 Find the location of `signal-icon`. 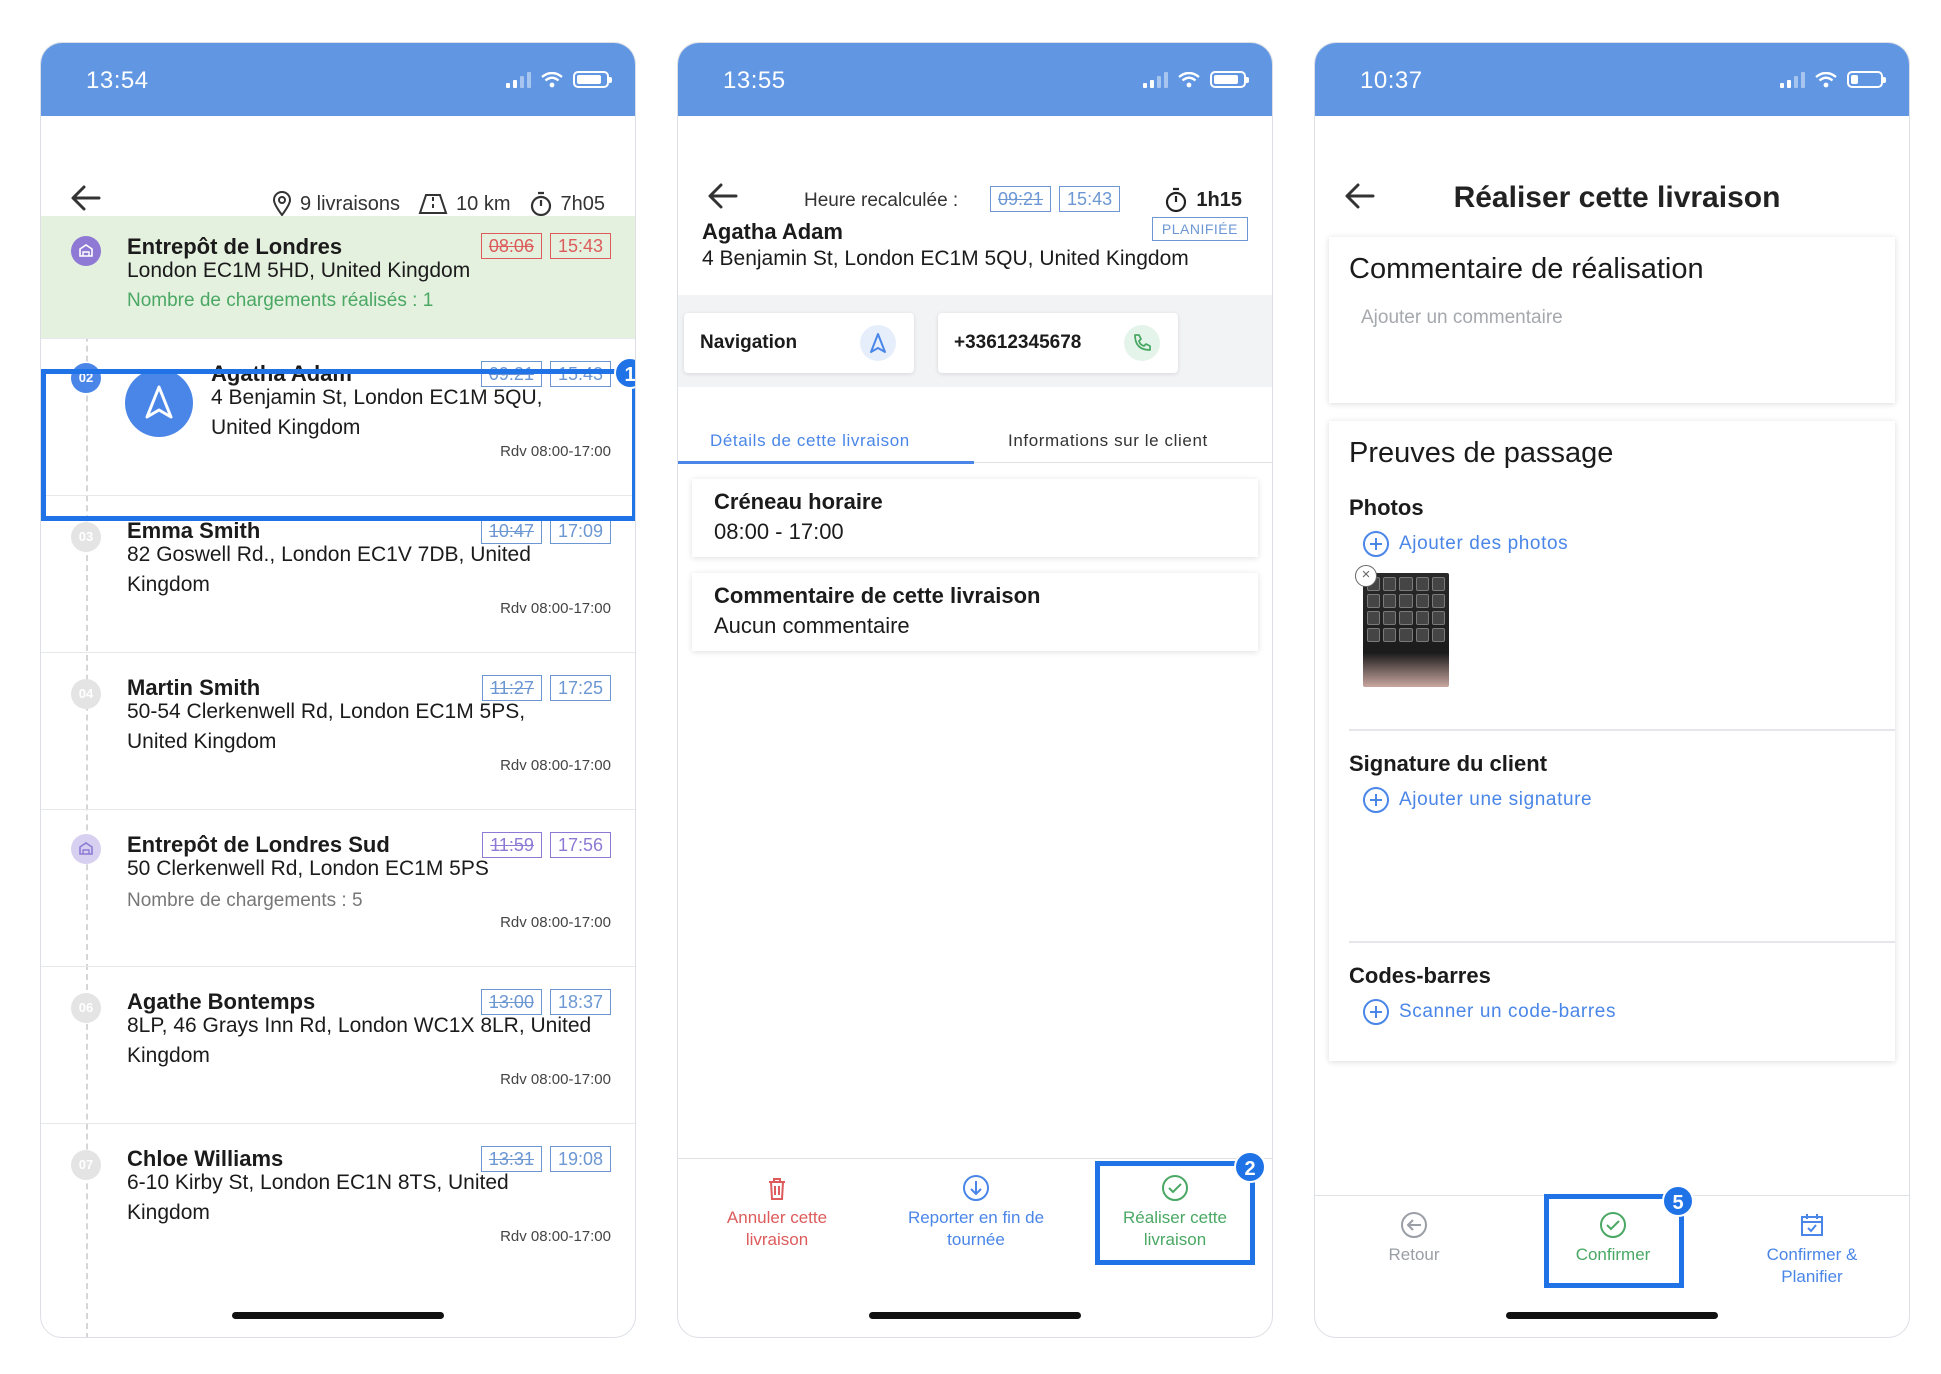

signal-icon is located at coordinates (518, 79).